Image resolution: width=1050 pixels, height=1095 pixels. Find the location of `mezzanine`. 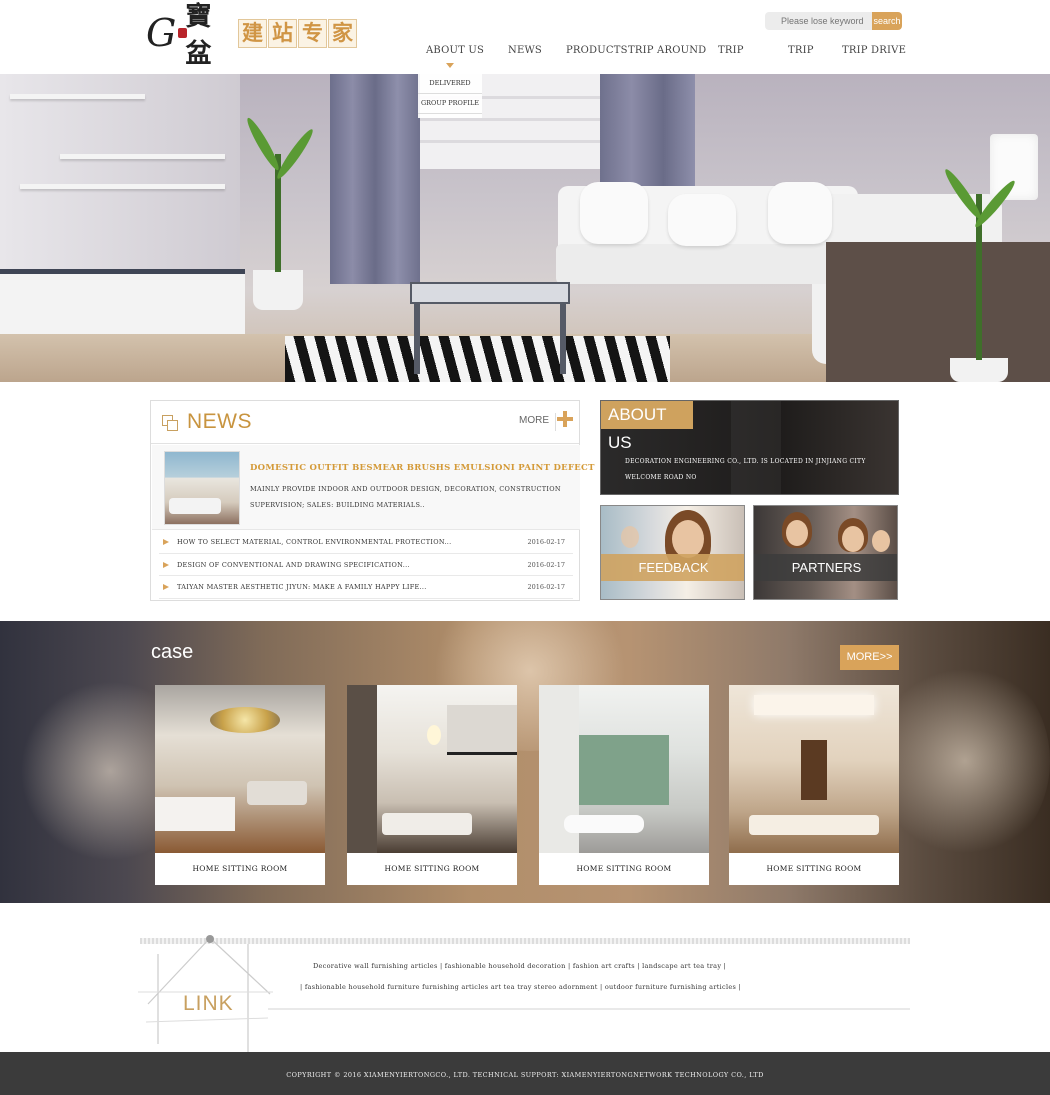

mezzanine is located at coordinates (482, 730).